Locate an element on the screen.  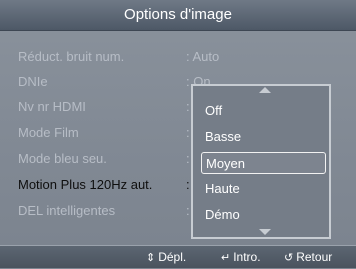
scroll-down-icon is located at coordinates (265, 232).